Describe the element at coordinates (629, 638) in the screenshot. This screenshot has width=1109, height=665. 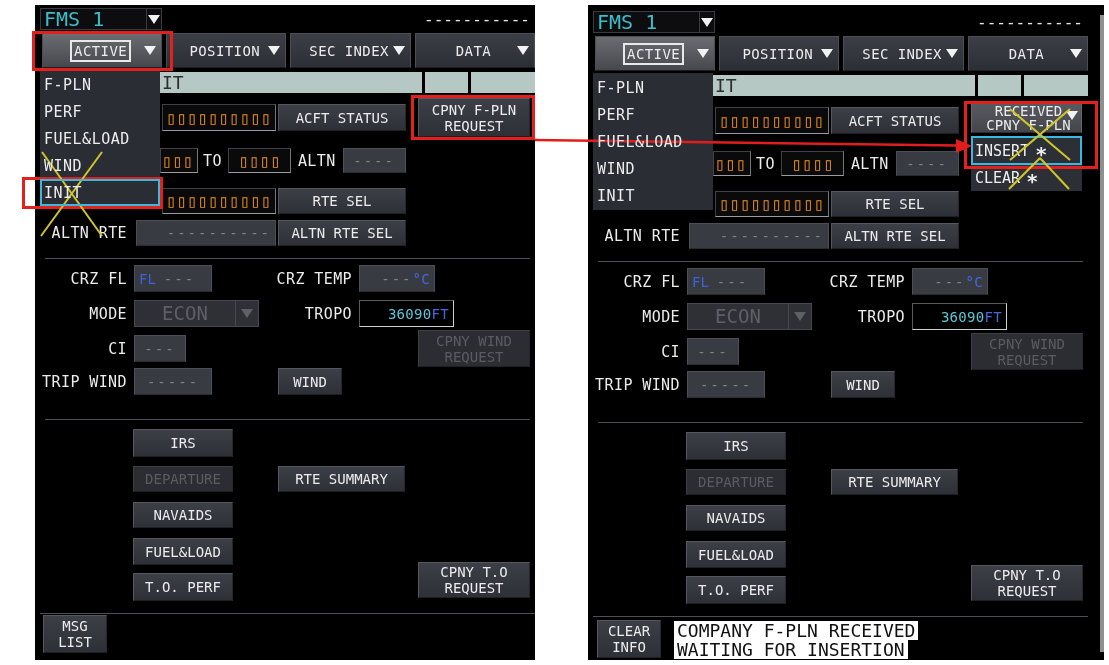
I see `action-button: CLEAR INFO` at that location.